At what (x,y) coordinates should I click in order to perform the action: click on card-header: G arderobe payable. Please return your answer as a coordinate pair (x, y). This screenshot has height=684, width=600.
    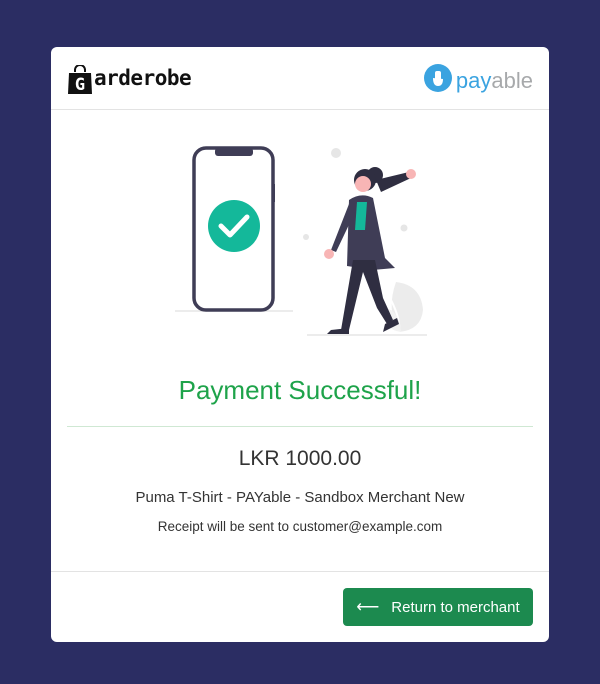
    Looking at the image, I should click on (300, 78).